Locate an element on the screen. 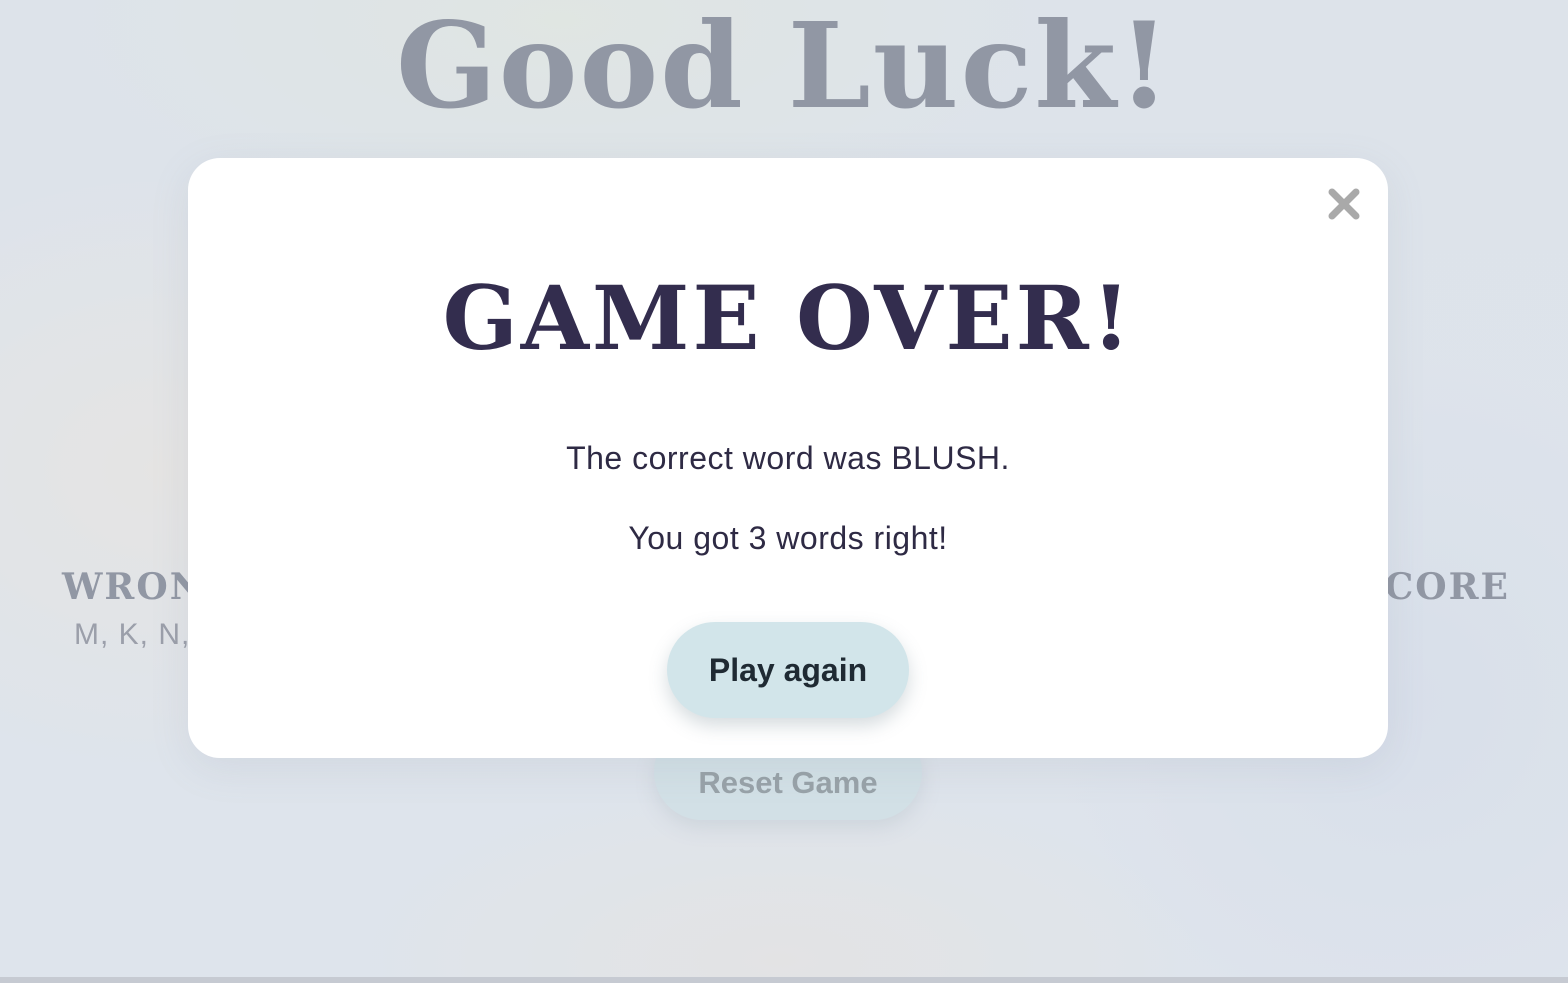 This screenshot has width=1568, height=983. score-message: You got 3 words right! is located at coordinates (788, 538).